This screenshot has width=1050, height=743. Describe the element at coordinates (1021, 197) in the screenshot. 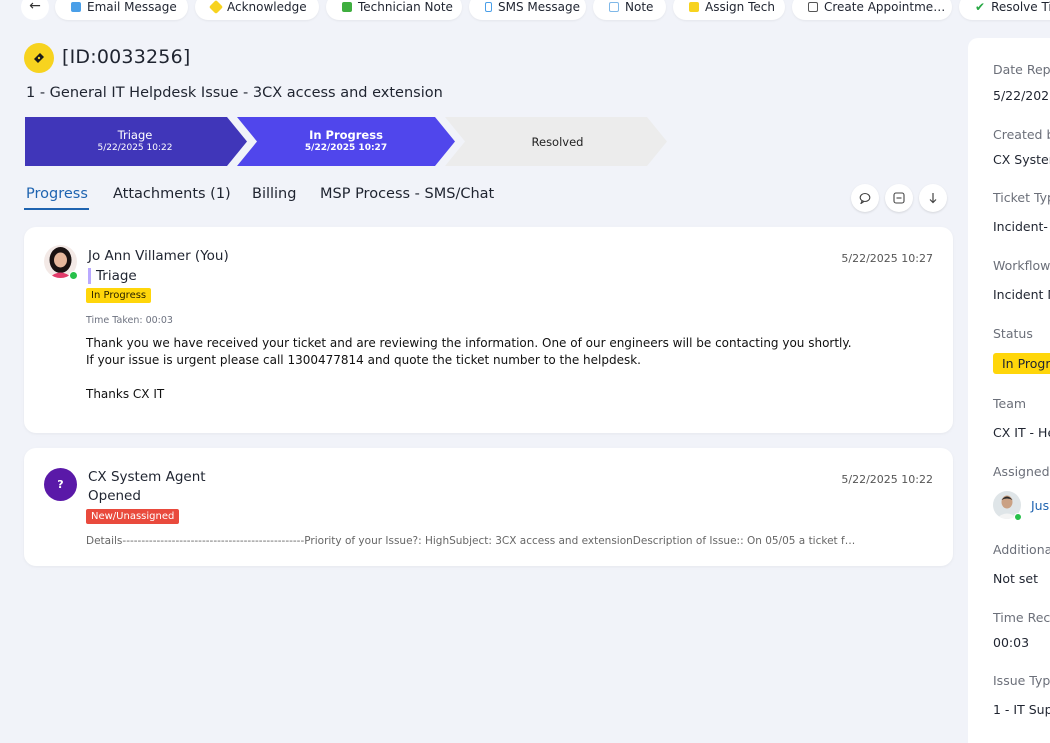

I see `ticket-type-label: Ticket Typ` at that location.